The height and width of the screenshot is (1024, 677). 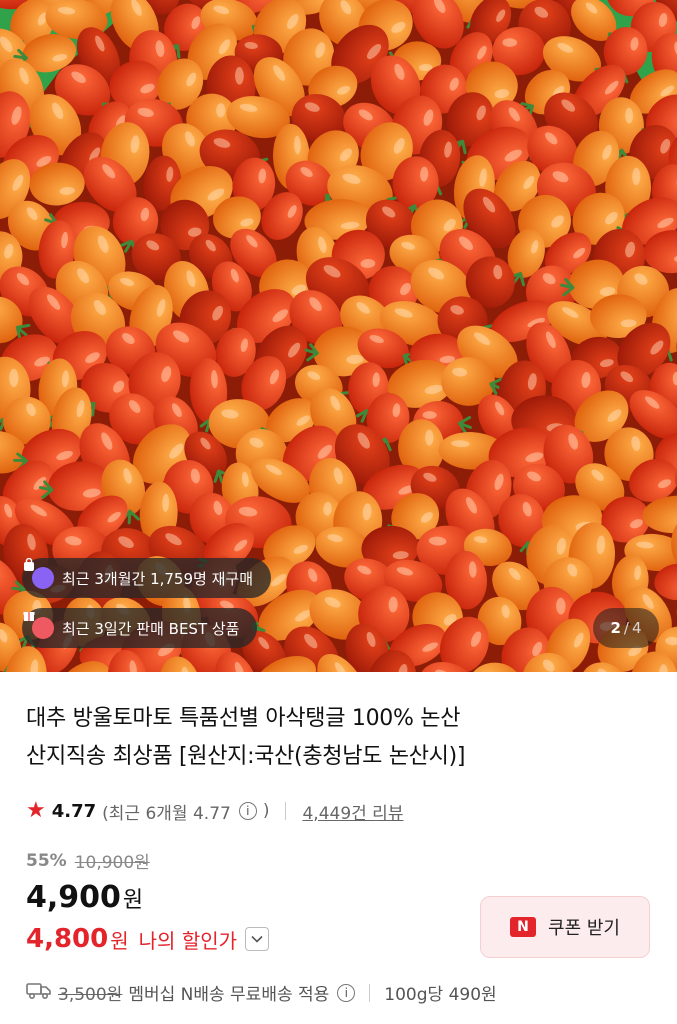 What do you see at coordinates (119, 940) in the screenshot?
I see `my-price-unit: 원` at bounding box center [119, 940].